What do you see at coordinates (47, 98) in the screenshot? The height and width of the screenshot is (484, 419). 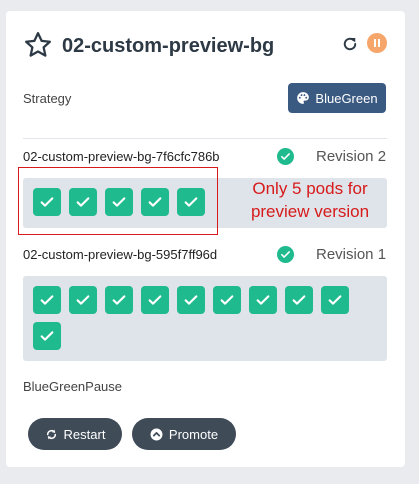 I see `strategy-label: Strategy` at bounding box center [47, 98].